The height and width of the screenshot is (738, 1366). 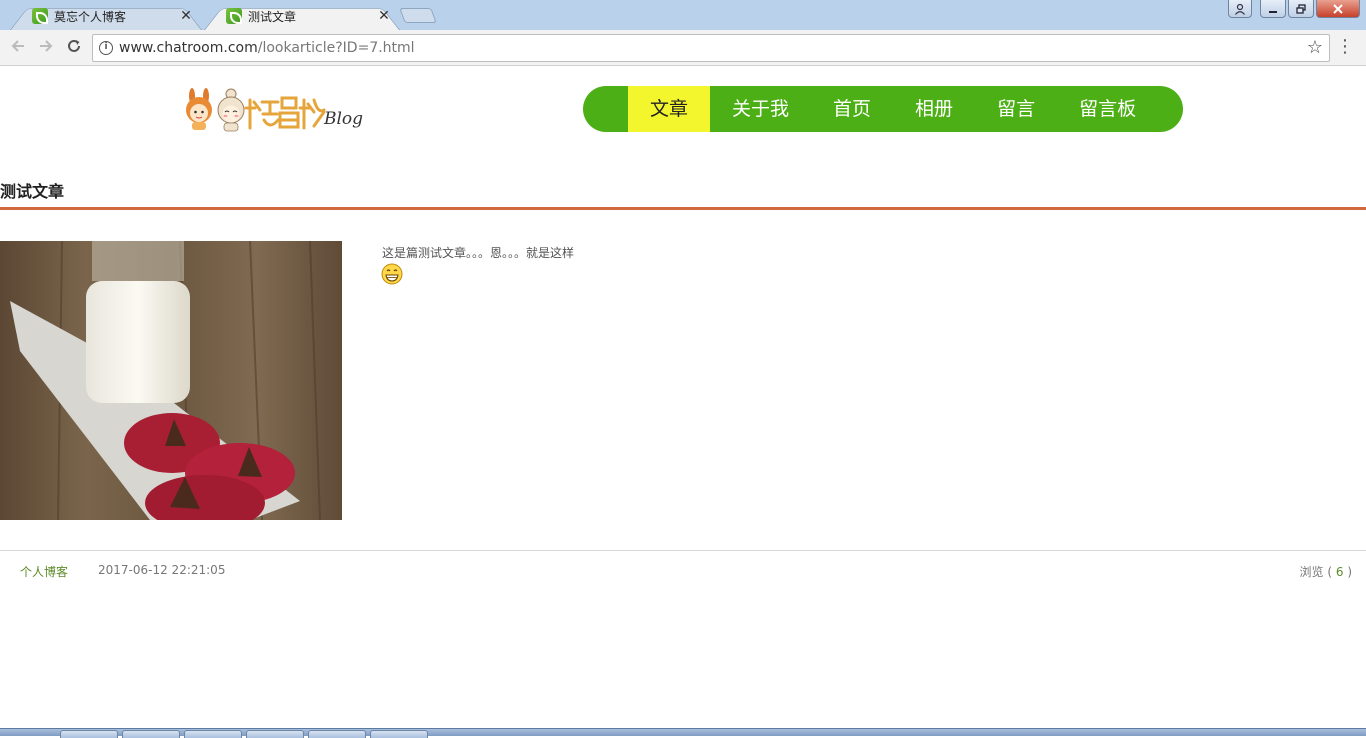 I want to click on restore-icon, so click(x=1301, y=9).